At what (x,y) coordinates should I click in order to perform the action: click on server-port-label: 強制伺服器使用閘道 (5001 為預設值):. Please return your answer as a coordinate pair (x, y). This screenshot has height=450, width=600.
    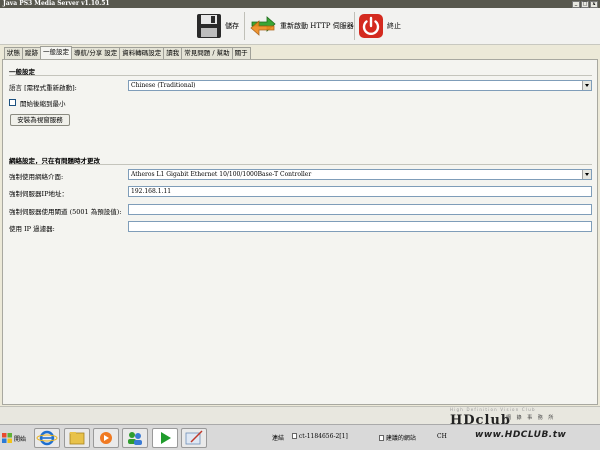
    Looking at the image, I should click on (65, 212).